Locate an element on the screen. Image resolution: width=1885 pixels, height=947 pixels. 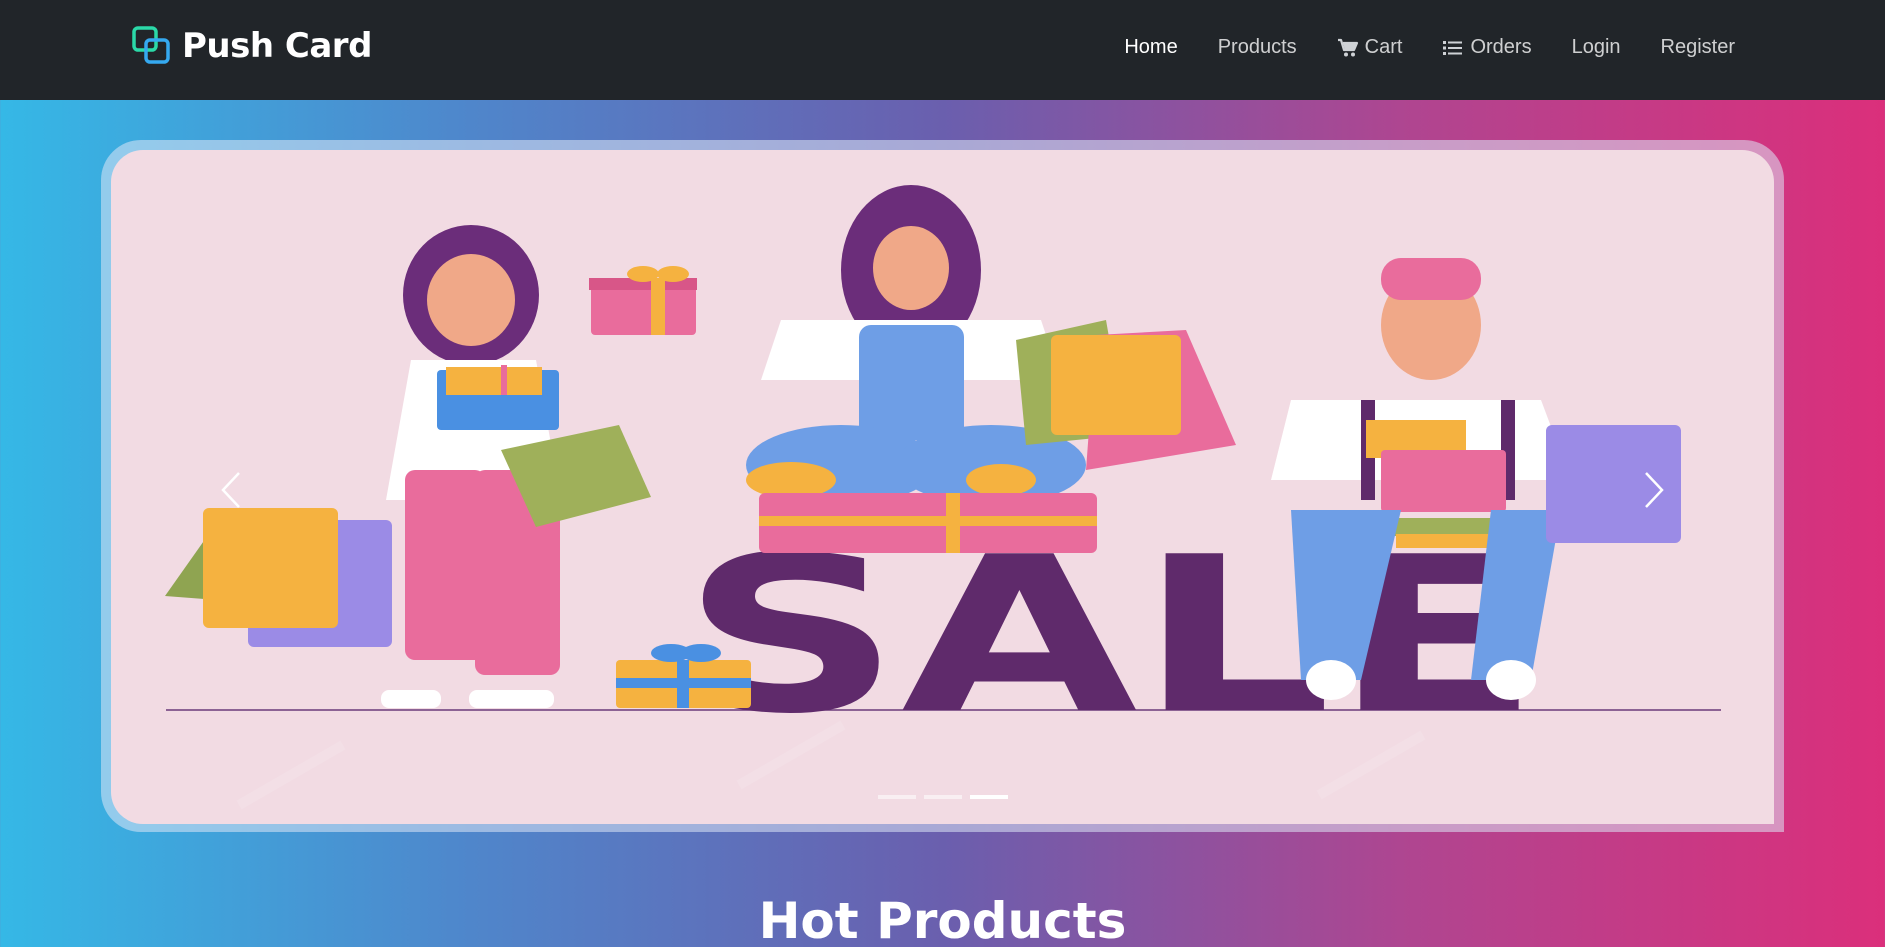
nav-cart: Cart is located at coordinates (1370, 47).